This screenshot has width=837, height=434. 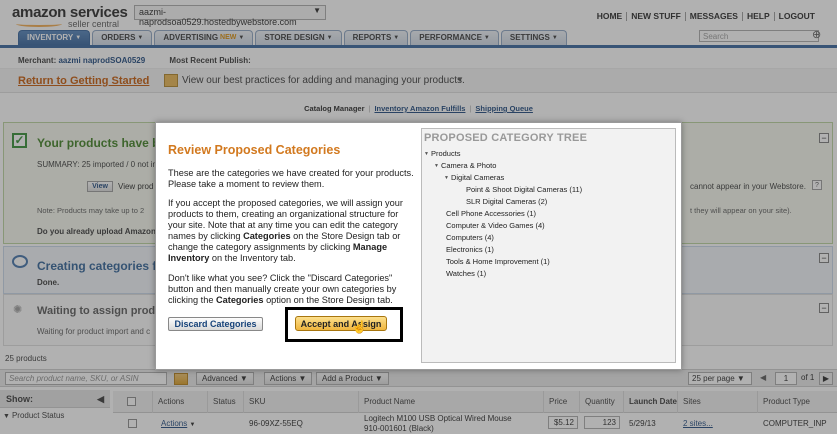 What do you see at coordinates (549, 154) in the screenshot?
I see `tree-item: ▼ Products` at bounding box center [549, 154].